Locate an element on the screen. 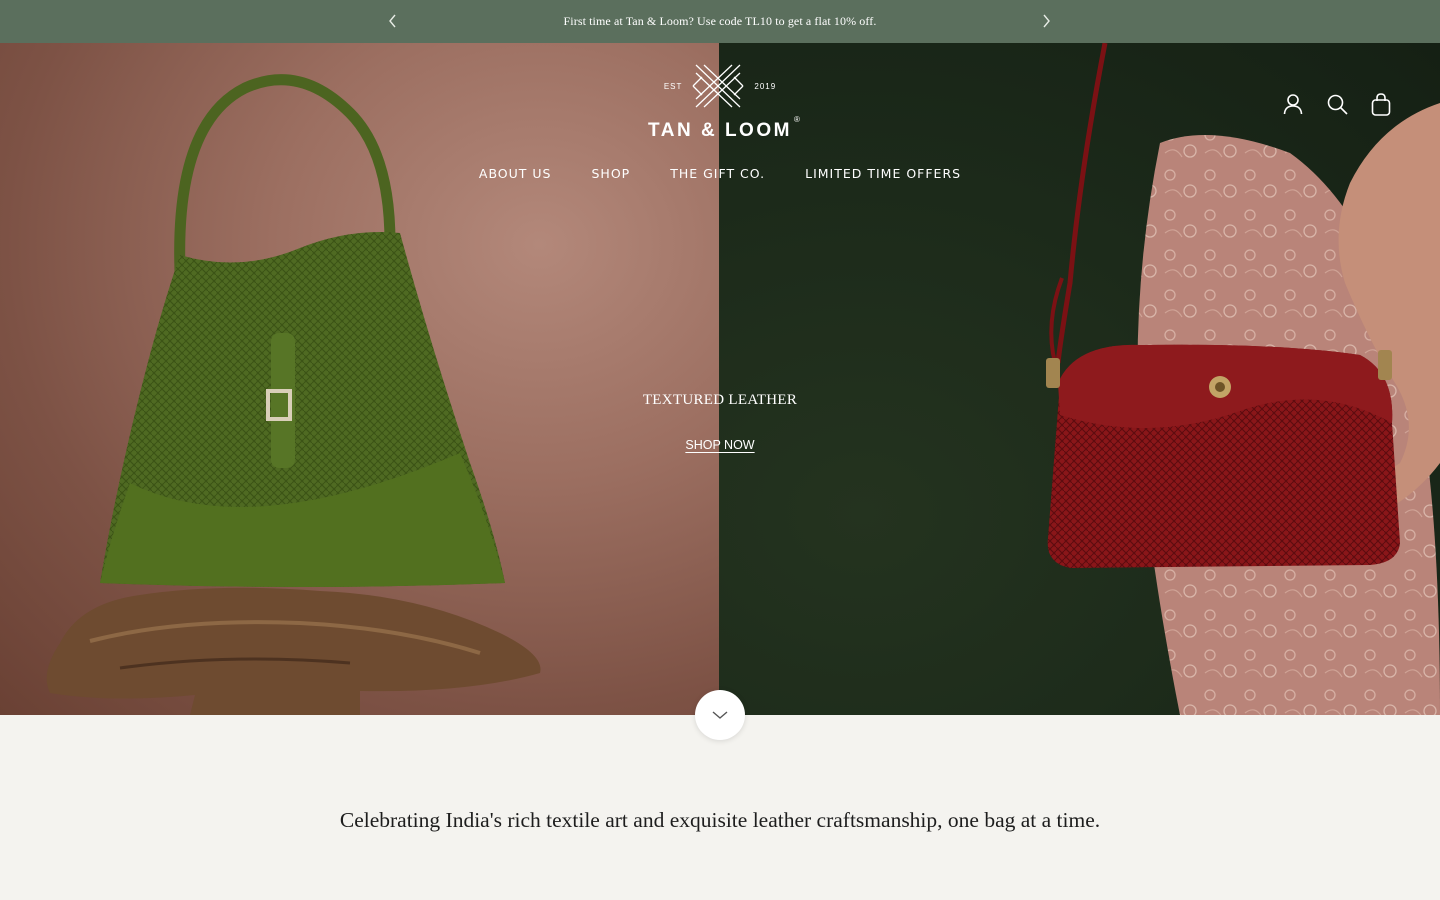 Image resolution: width=1440 pixels, height=900 pixels. site-logo: EST 2019 TAN & LOOM ® is located at coordinates (720, 104).